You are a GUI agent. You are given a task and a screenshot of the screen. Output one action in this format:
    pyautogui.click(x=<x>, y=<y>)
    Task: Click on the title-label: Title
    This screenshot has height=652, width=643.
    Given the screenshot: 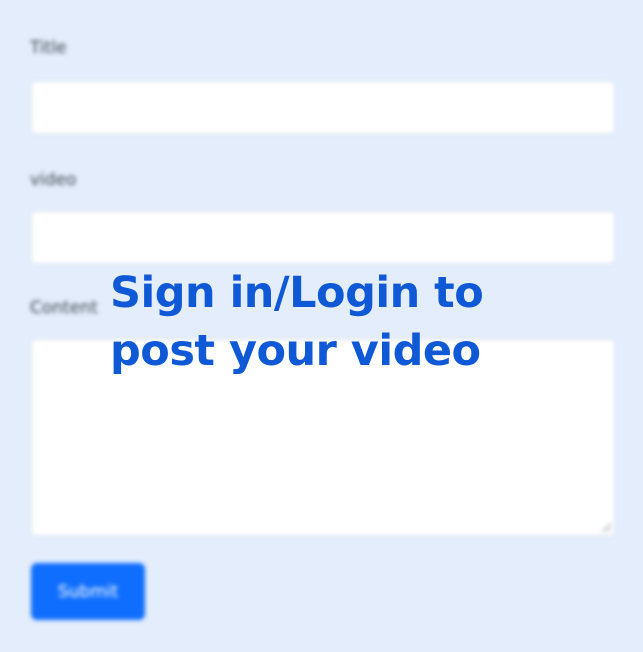 What is the action you would take?
    pyautogui.click(x=48, y=48)
    